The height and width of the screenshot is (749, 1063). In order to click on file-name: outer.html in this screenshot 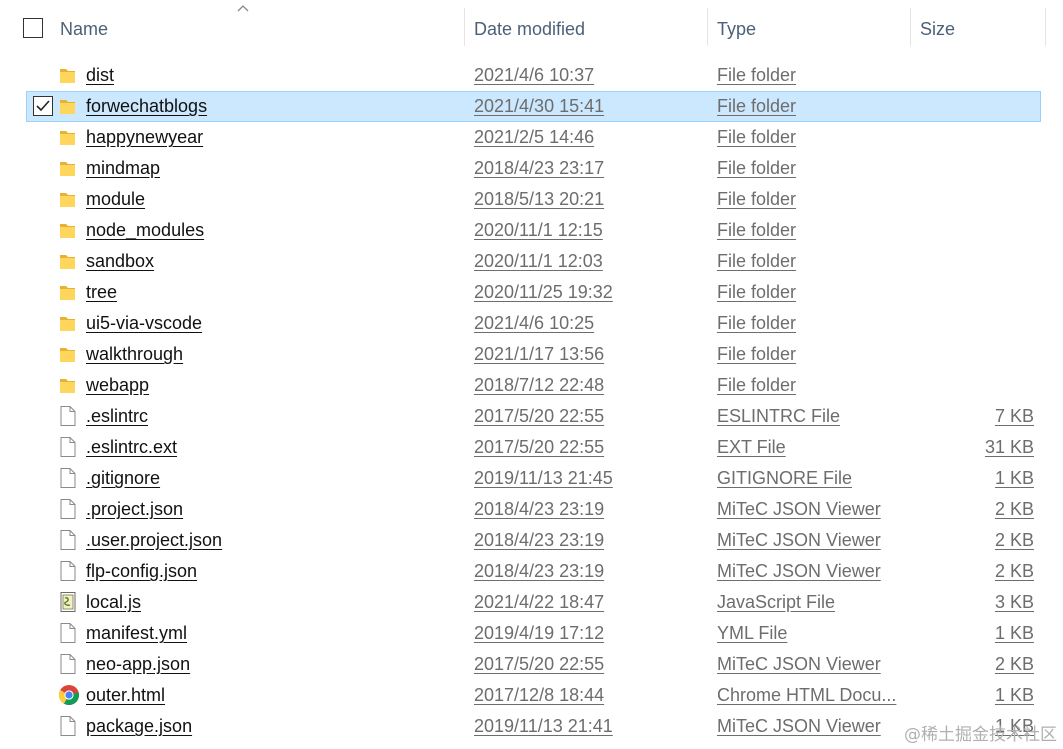, I will do `click(125, 695)`.